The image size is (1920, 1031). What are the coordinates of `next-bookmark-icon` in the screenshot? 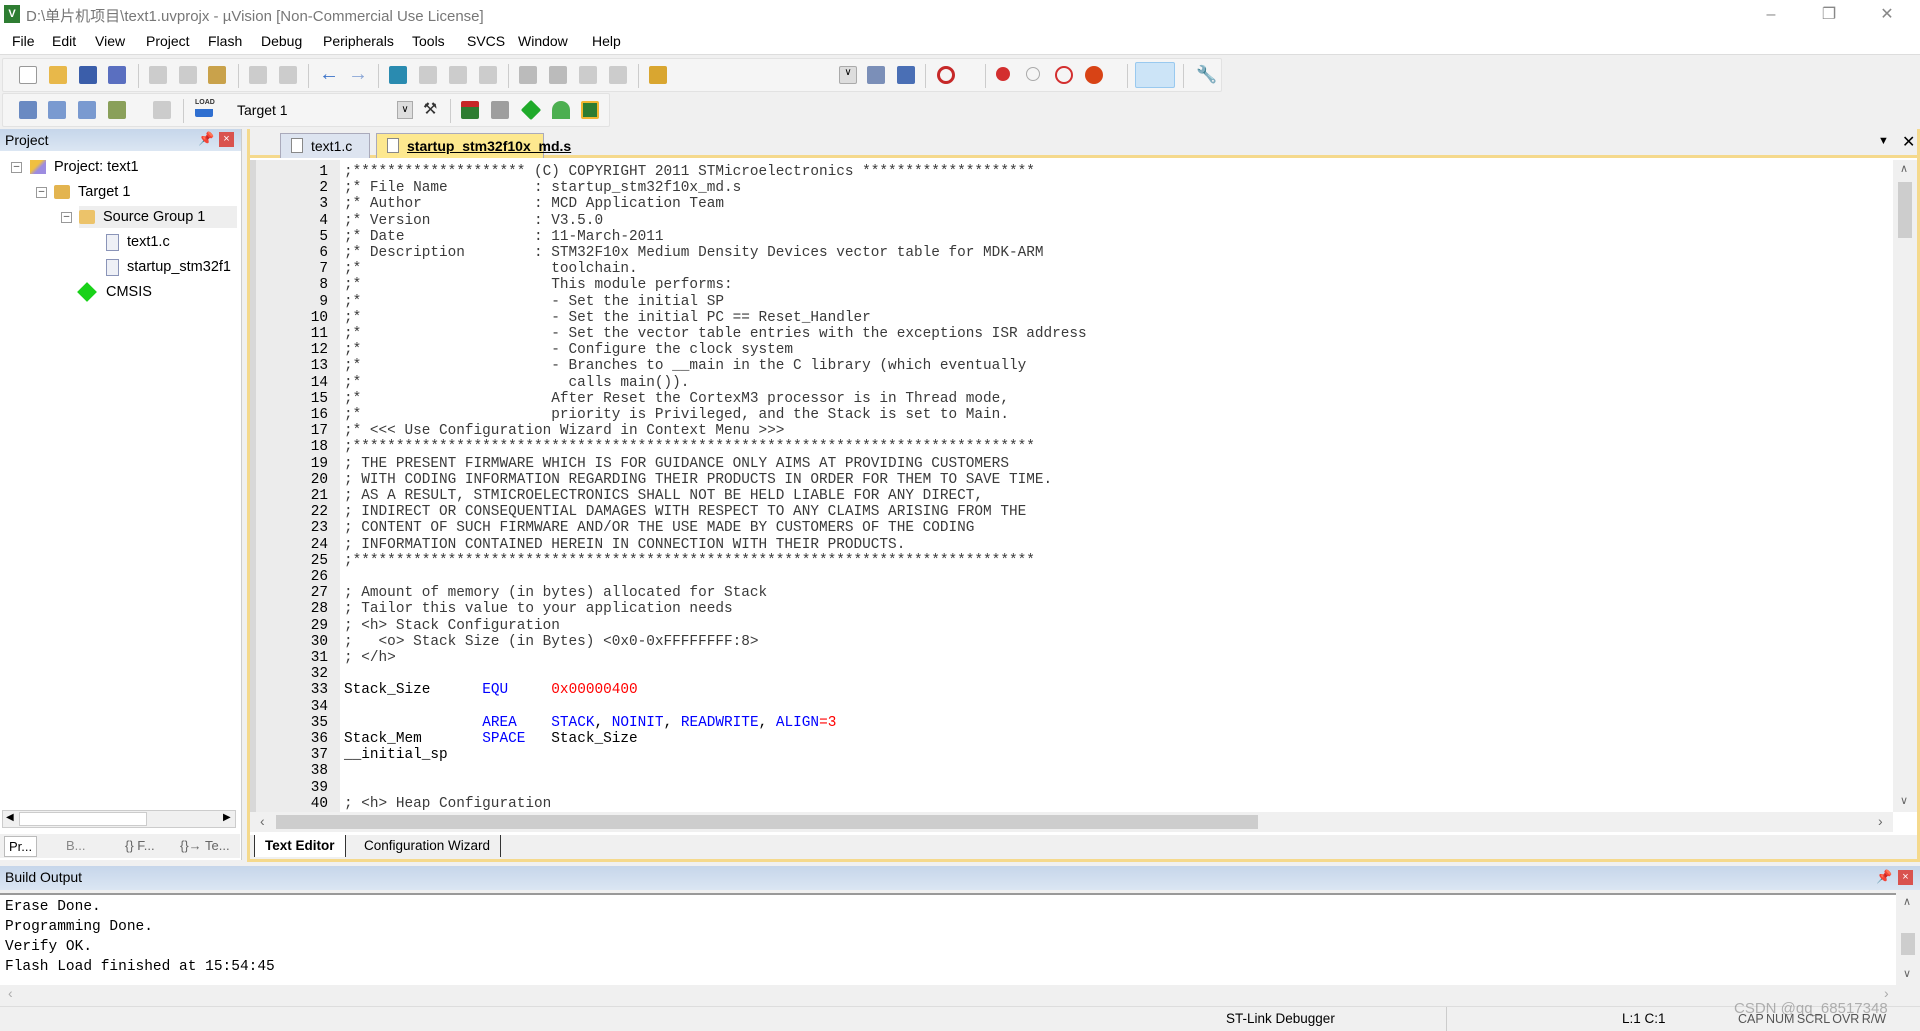 It's located at (458, 75).